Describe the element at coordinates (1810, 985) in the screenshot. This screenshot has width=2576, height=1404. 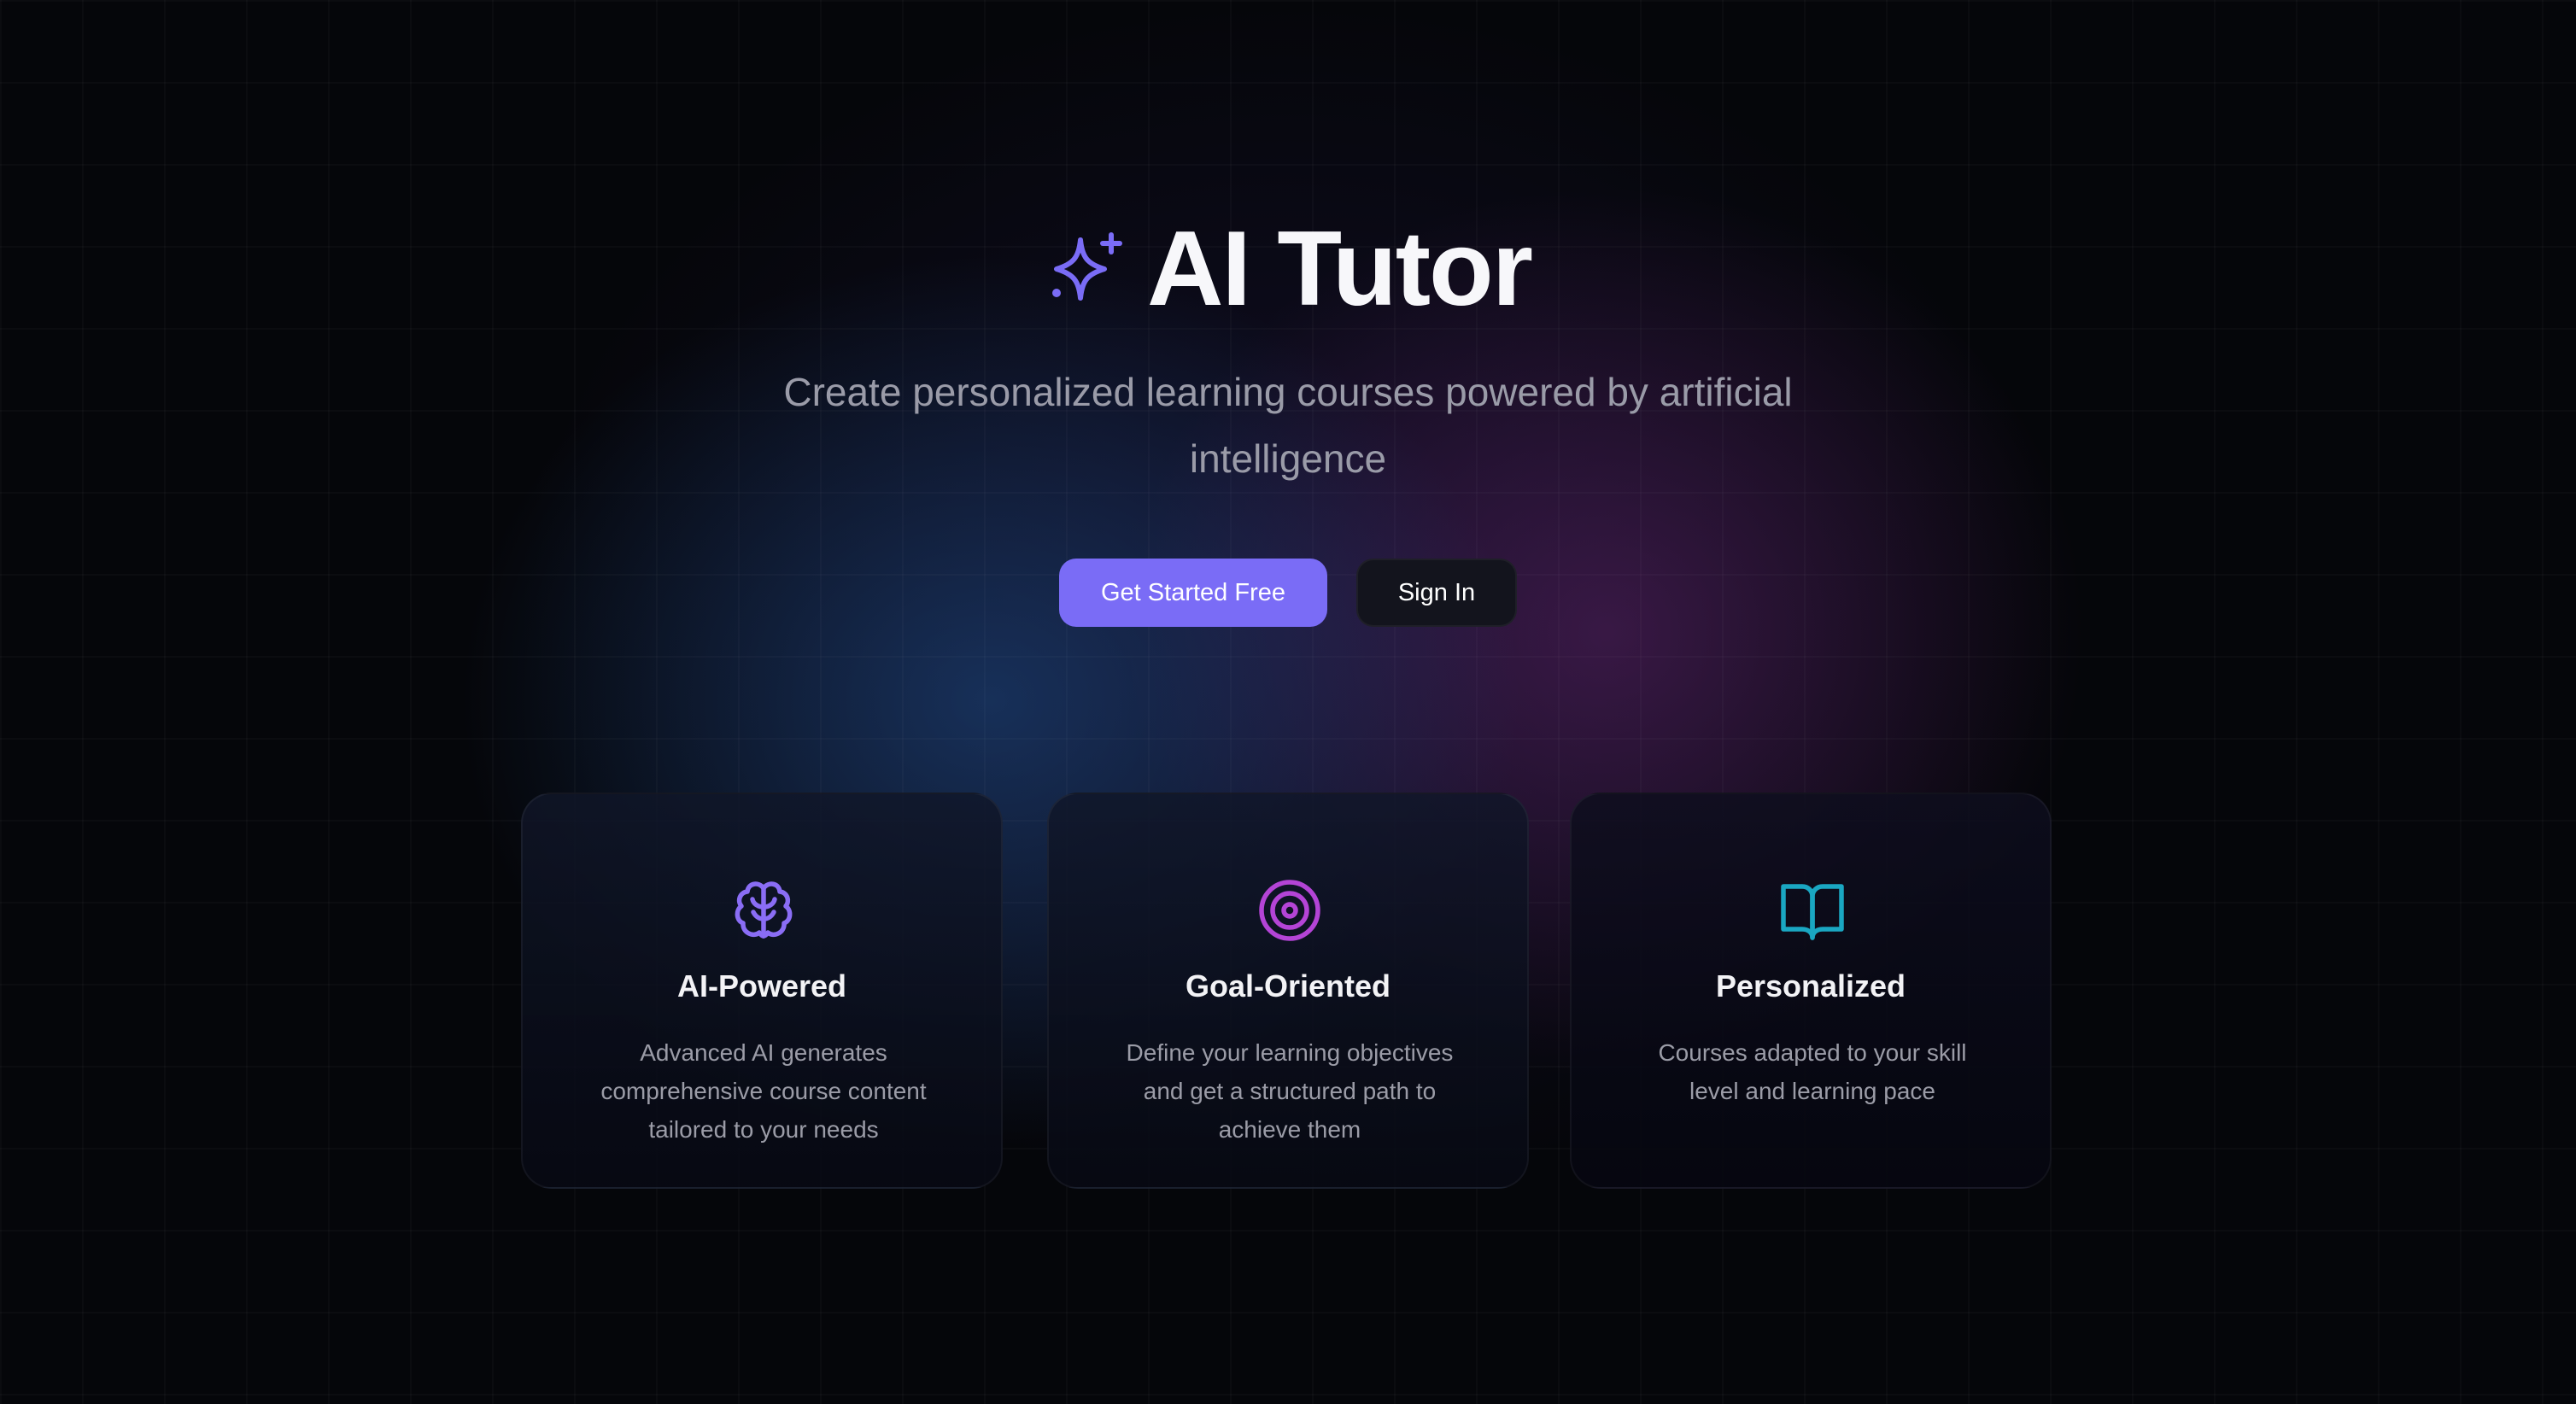
I see `feature-title: Personalized` at that location.